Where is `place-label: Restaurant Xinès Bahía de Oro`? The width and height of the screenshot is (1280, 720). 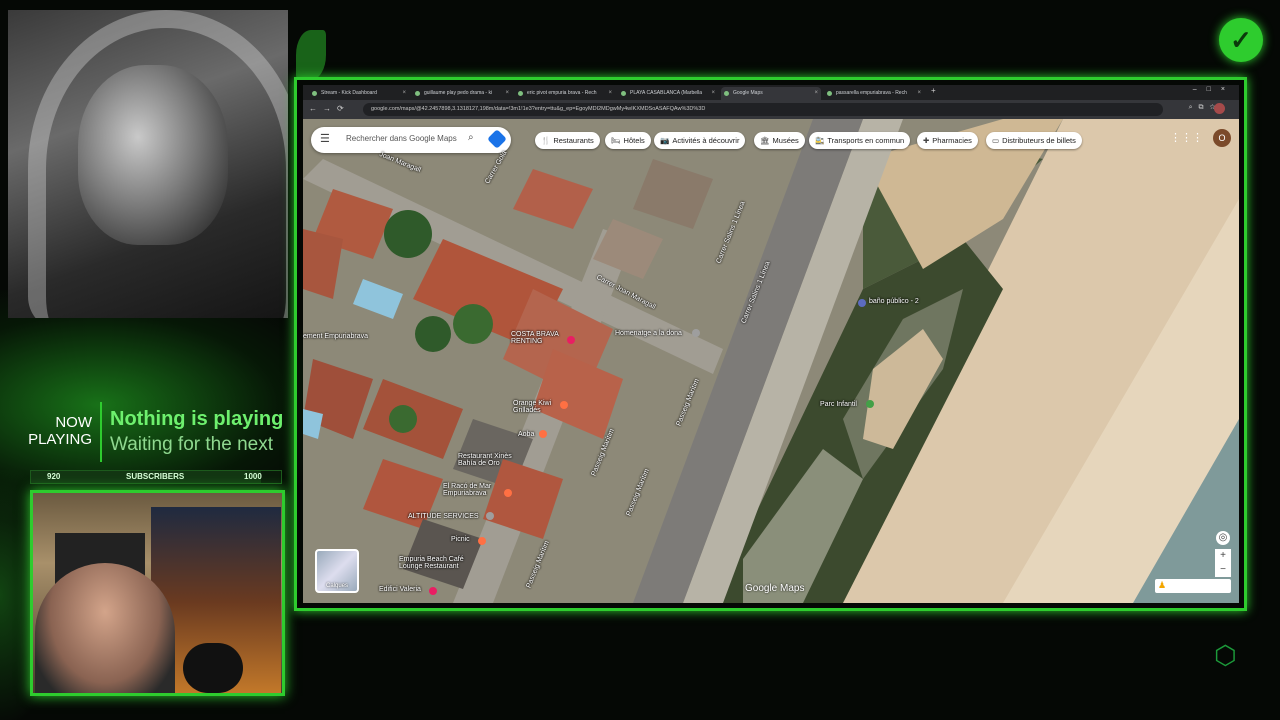 place-label: Restaurant Xinès Bahía de Oro is located at coordinates (488, 460).